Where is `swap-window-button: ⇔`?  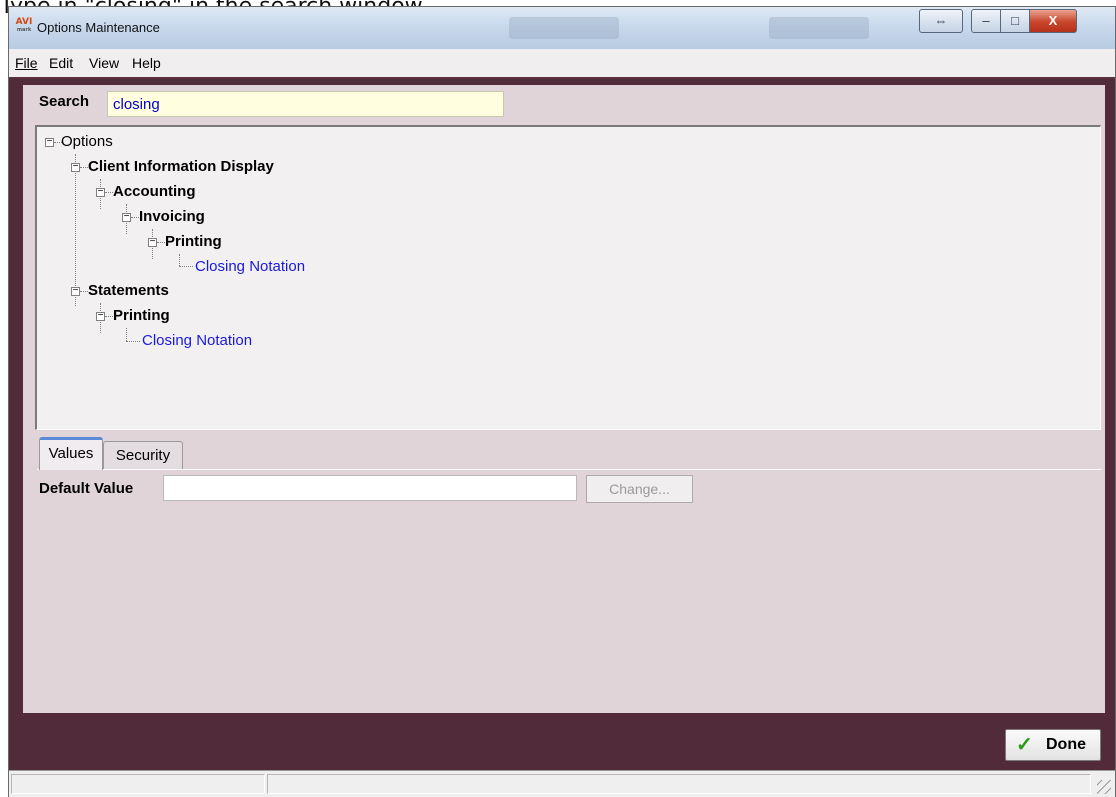 swap-window-button: ⇔ is located at coordinates (941, 21).